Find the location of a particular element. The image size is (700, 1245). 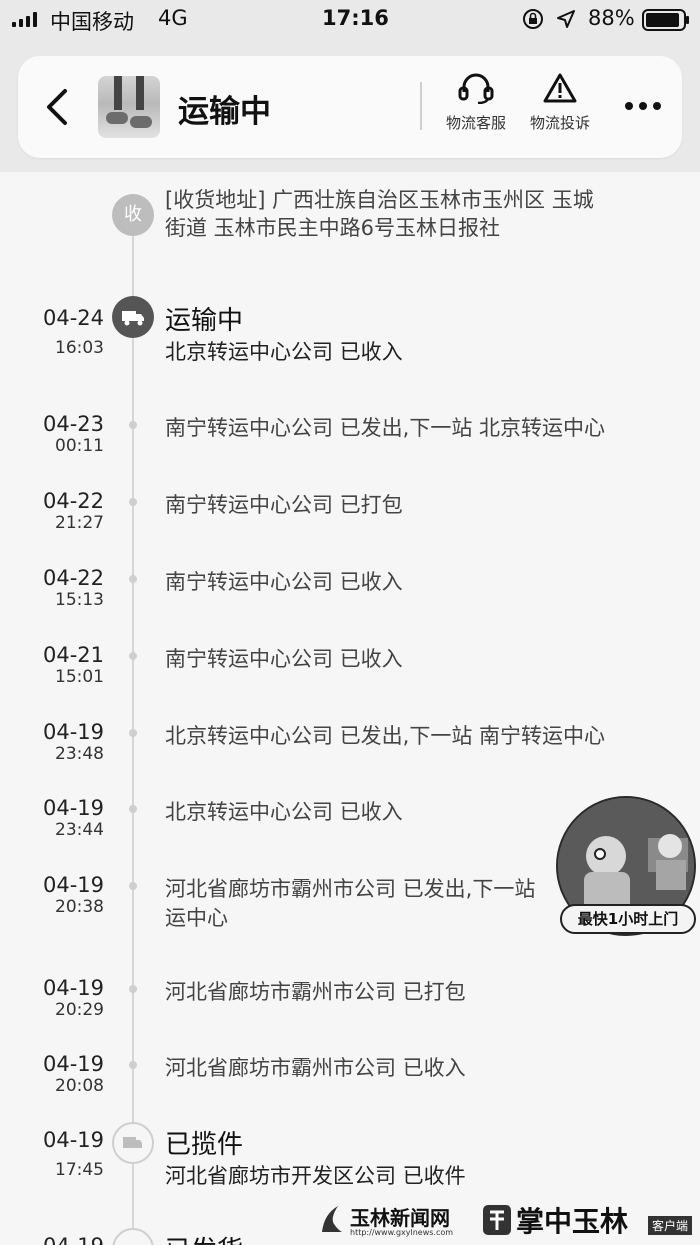

newsite-logo-icon is located at coordinates (332, 1219).